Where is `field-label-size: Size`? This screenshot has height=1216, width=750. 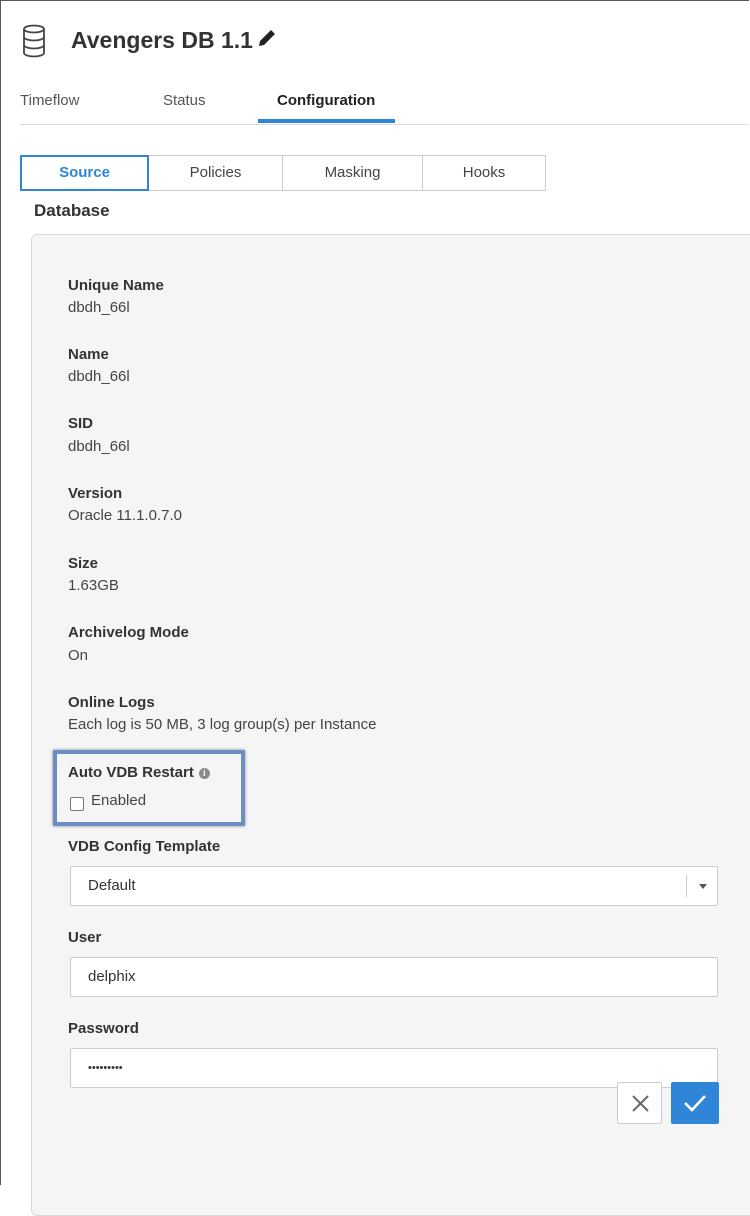
field-label-size: Size is located at coordinates (83, 563).